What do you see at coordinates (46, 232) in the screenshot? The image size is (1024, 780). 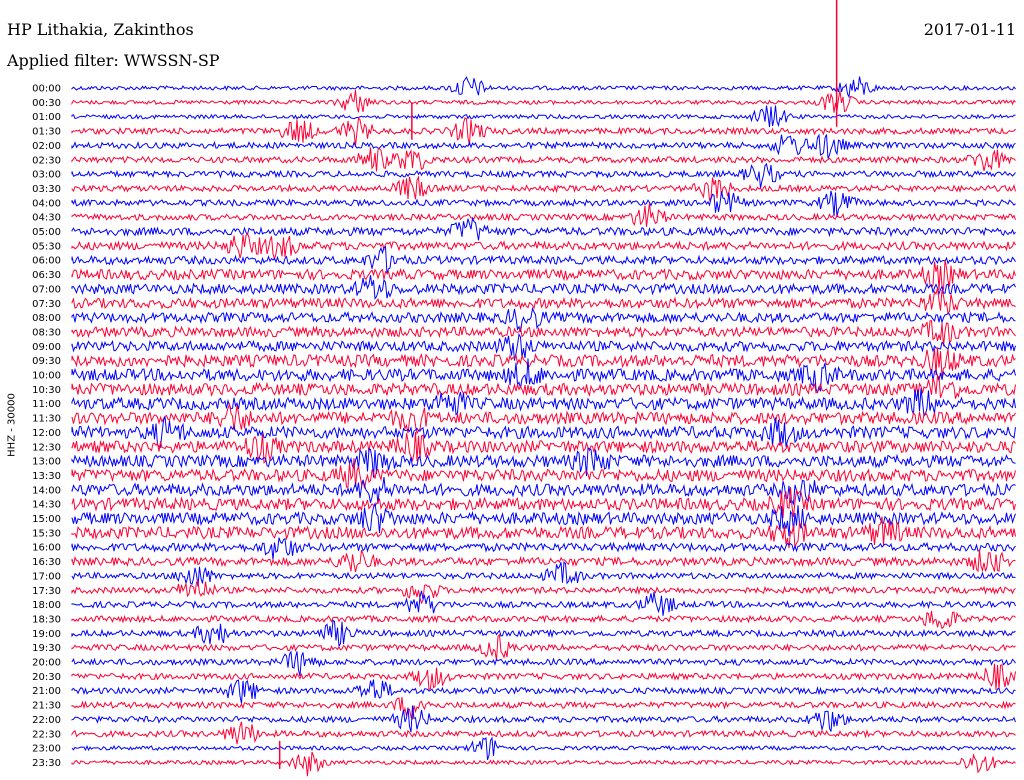 I see `time-tick-label: 05:00` at bounding box center [46, 232].